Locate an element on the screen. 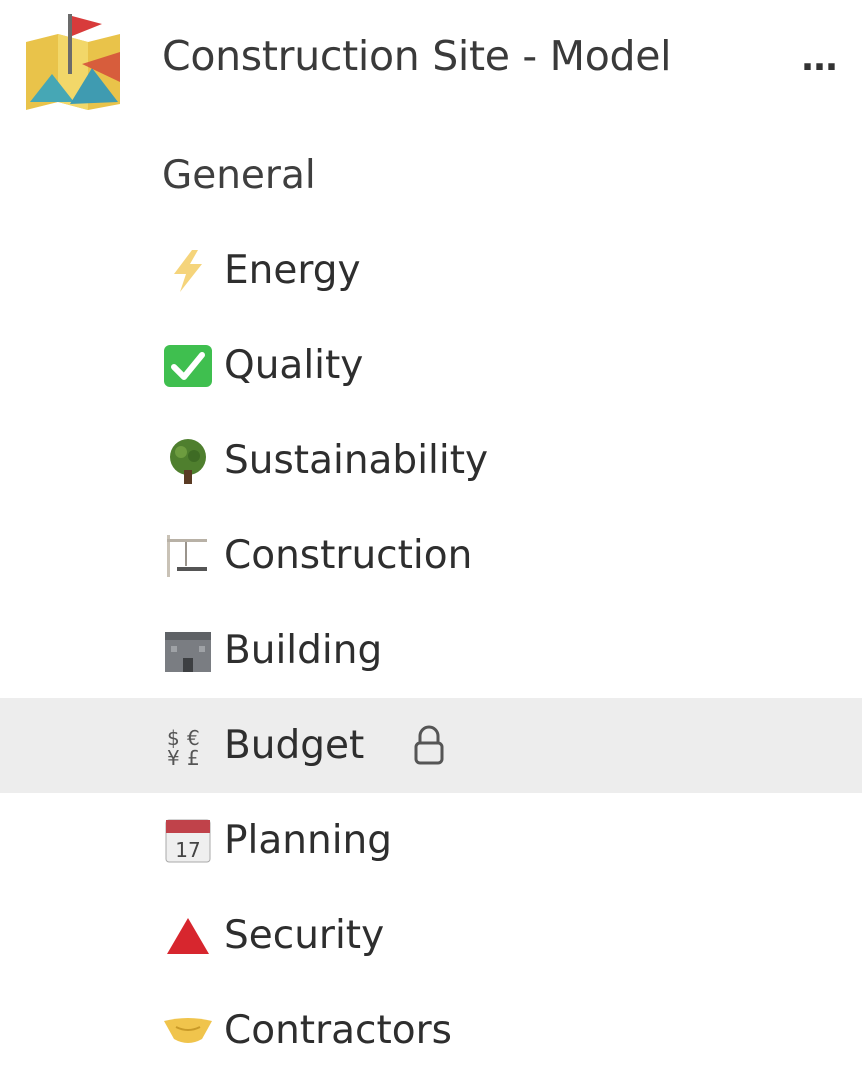  channel-contractors: Contractors is located at coordinates (431, 1030).